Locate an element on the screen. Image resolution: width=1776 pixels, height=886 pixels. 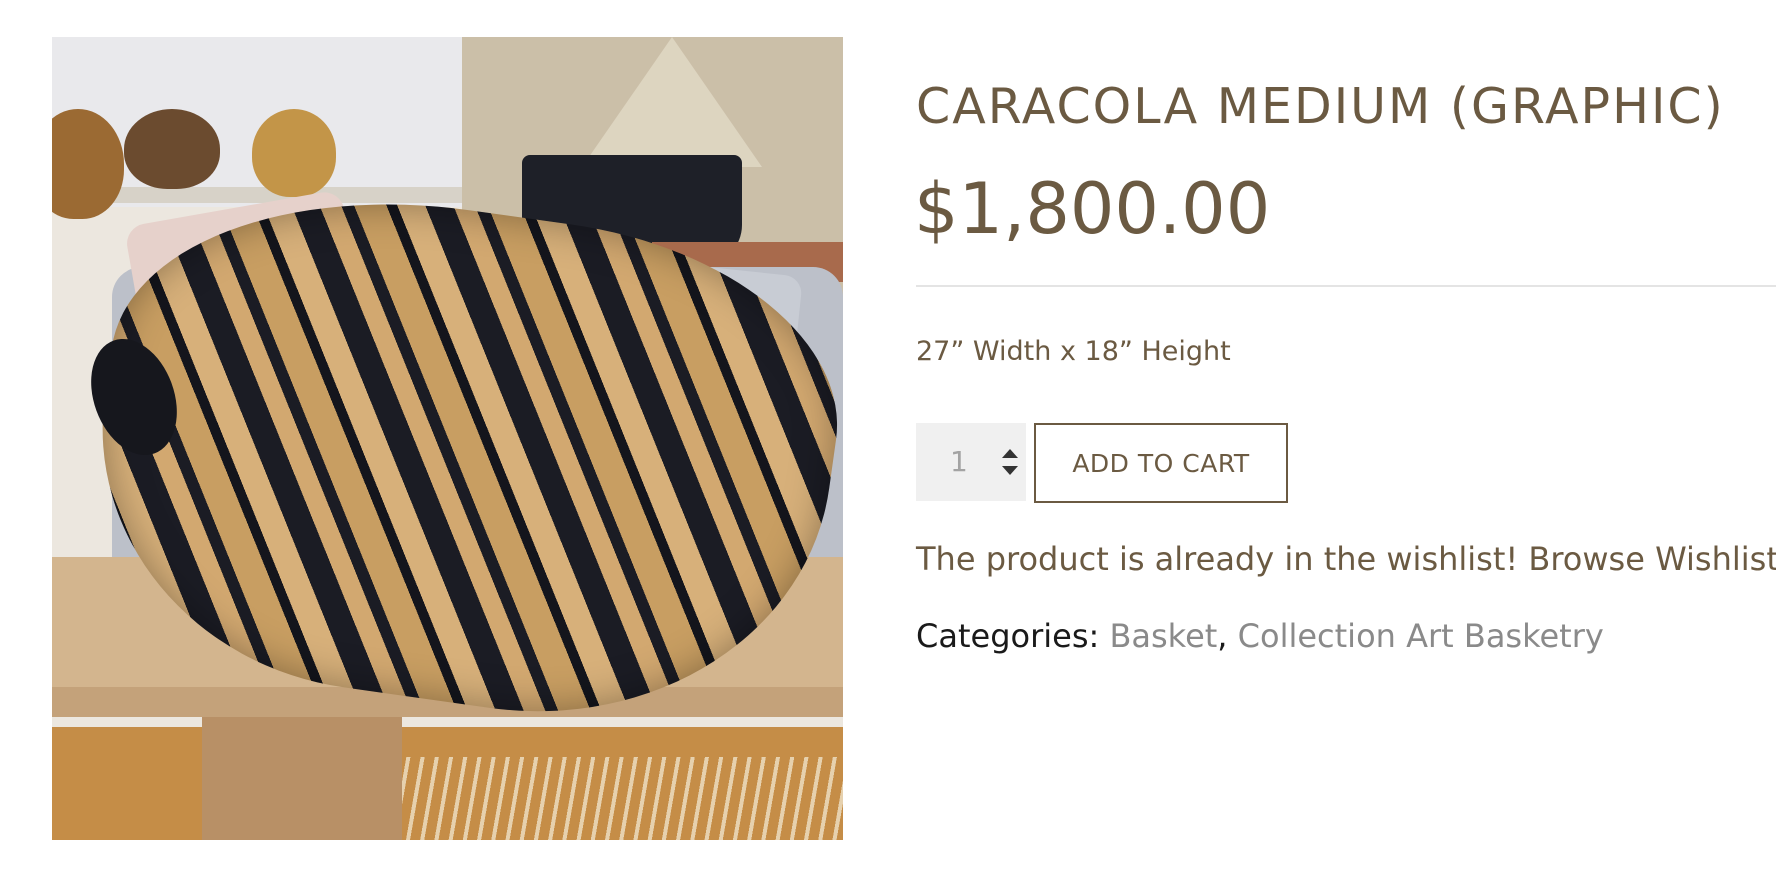
category-link-collection-art-basketry: Collection Art Basketry is located at coordinates (1421, 636).